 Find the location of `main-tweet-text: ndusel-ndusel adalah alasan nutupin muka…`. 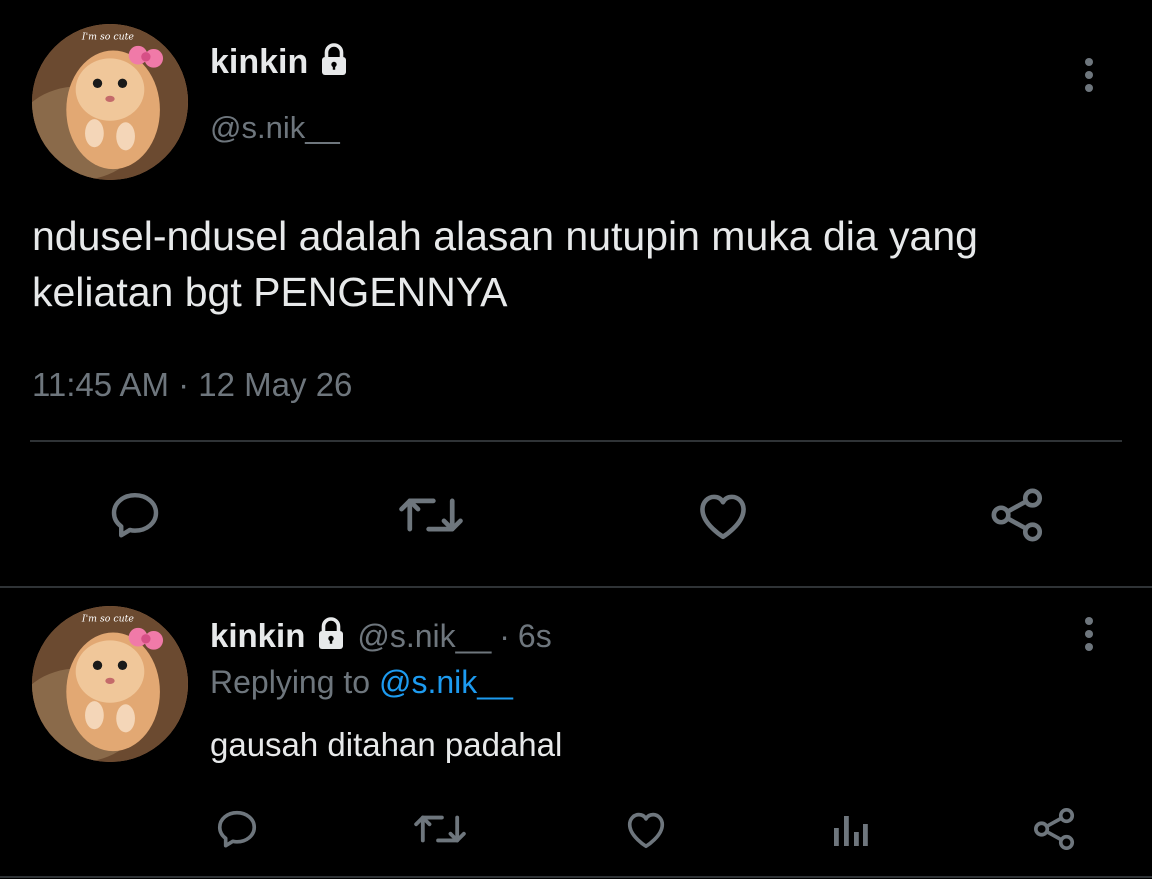

main-tweet-text: ndusel-ndusel adalah alasan nutupin muka… is located at coordinates (589, 264).